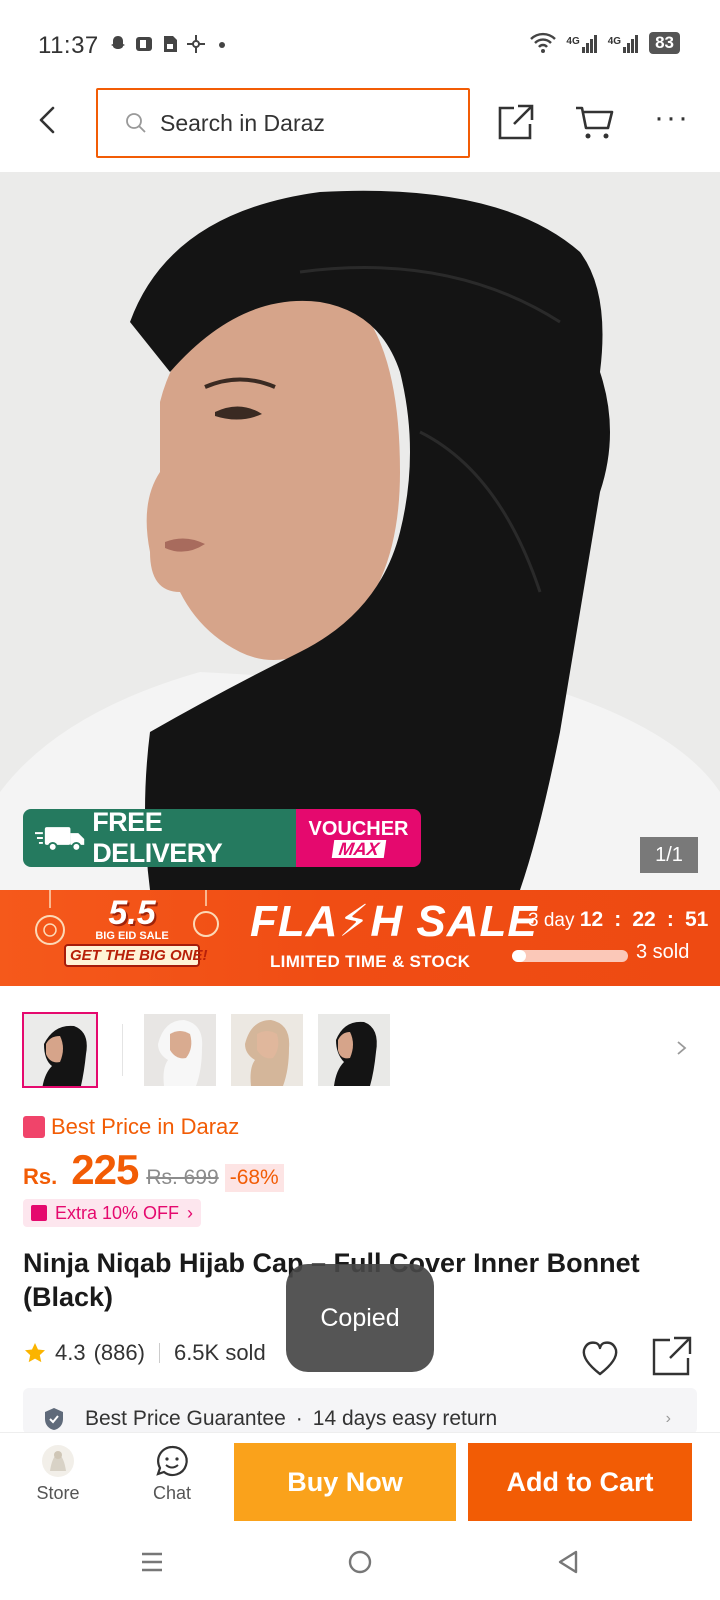 The height and width of the screenshot is (1600, 720). Describe the element at coordinates (185, 1418) in the screenshot. I see `guarantee-text-1: Best Price Guarantee` at that location.